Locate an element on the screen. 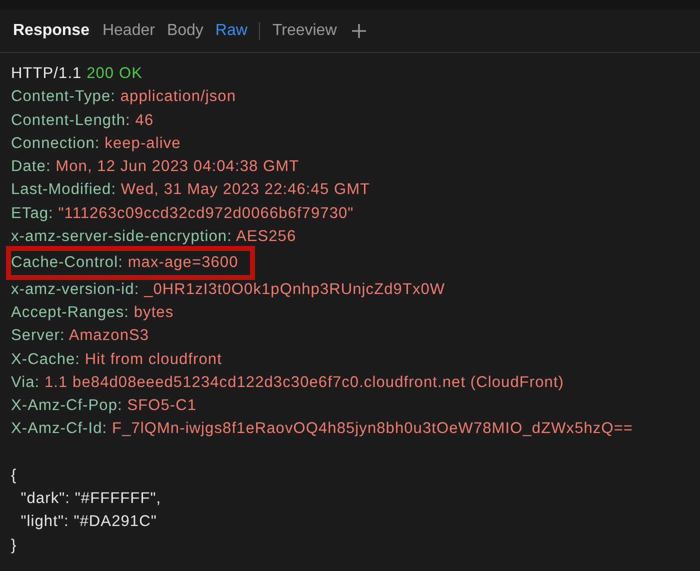 Image resolution: width=700 pixels, height=571 pixels. panel-title: Response is located at coordinates (51, 31).